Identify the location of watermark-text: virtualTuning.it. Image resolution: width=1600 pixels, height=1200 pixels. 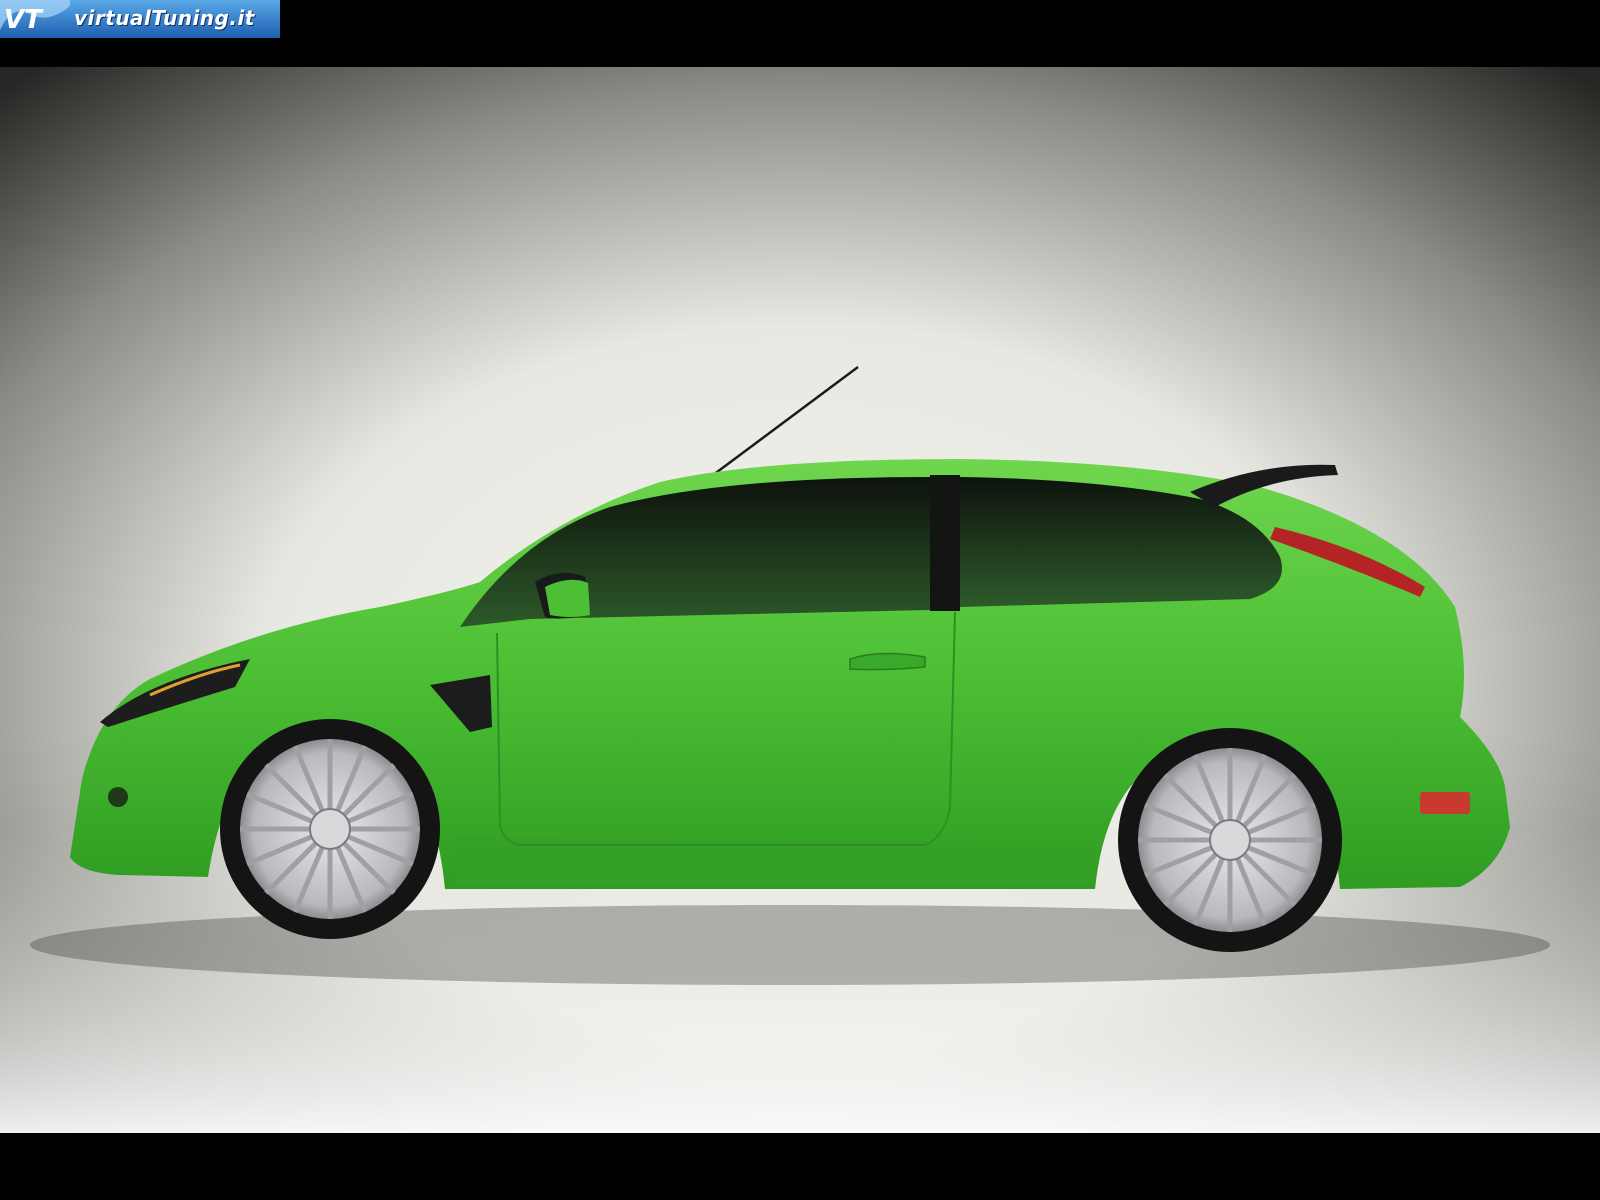
(164, 18).